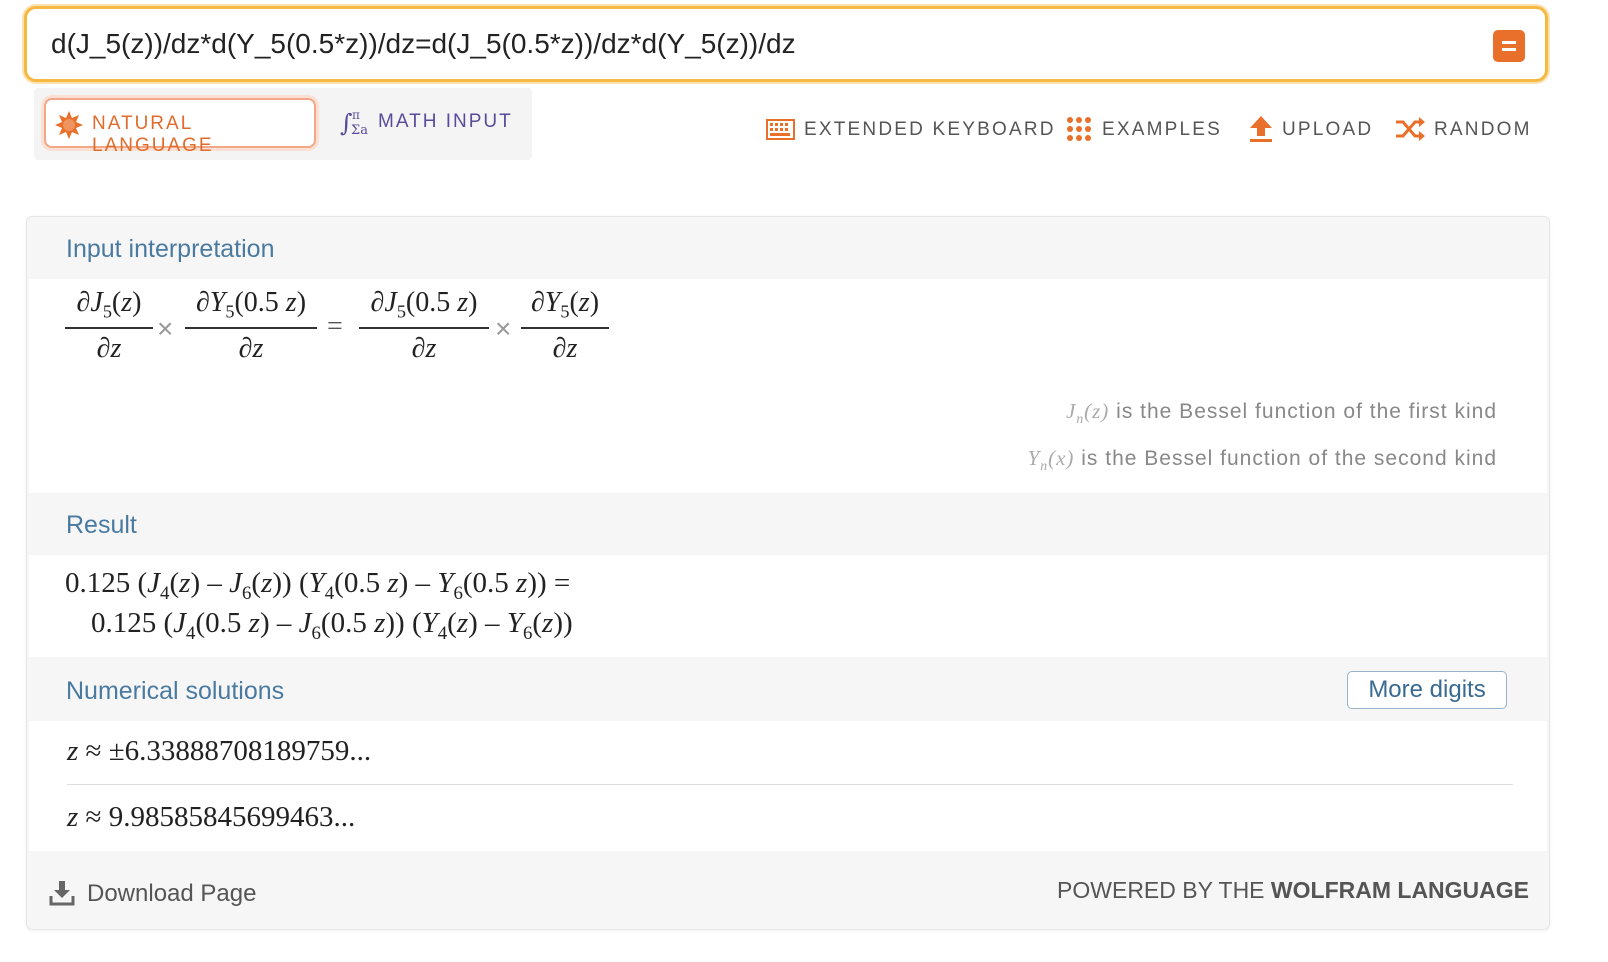 This screenshot has height=962, width=1608. What do you see at coordinates (761, 44) in the screenshot?
I see `search-input` at bounding box center [761, 44].